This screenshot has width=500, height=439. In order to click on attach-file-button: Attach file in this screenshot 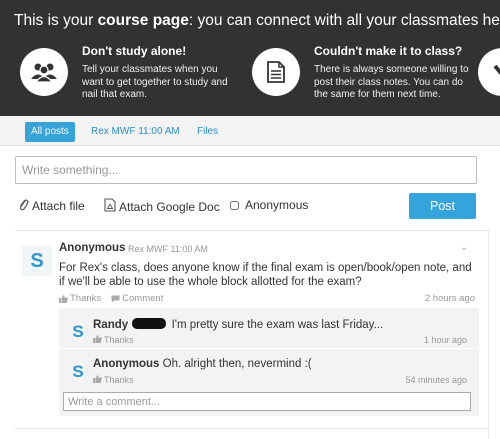, I will do `click(51, 206)`.